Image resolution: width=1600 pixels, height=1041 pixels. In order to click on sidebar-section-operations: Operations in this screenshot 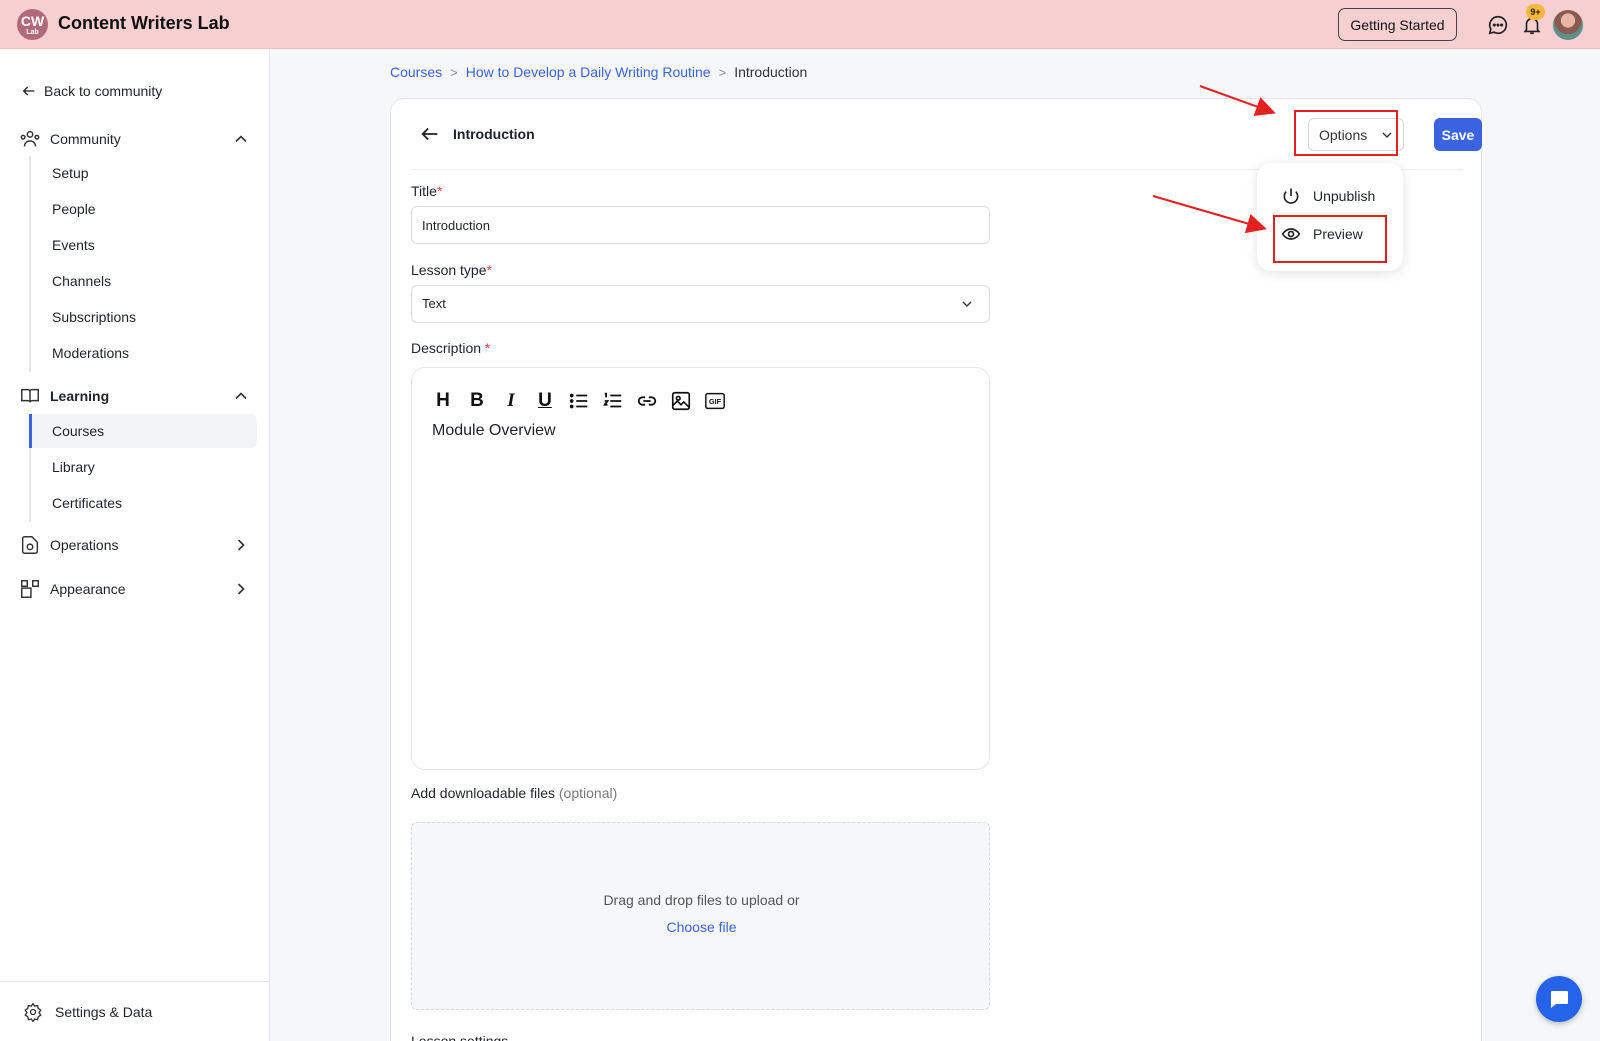, I will do `click(135, 545)`.